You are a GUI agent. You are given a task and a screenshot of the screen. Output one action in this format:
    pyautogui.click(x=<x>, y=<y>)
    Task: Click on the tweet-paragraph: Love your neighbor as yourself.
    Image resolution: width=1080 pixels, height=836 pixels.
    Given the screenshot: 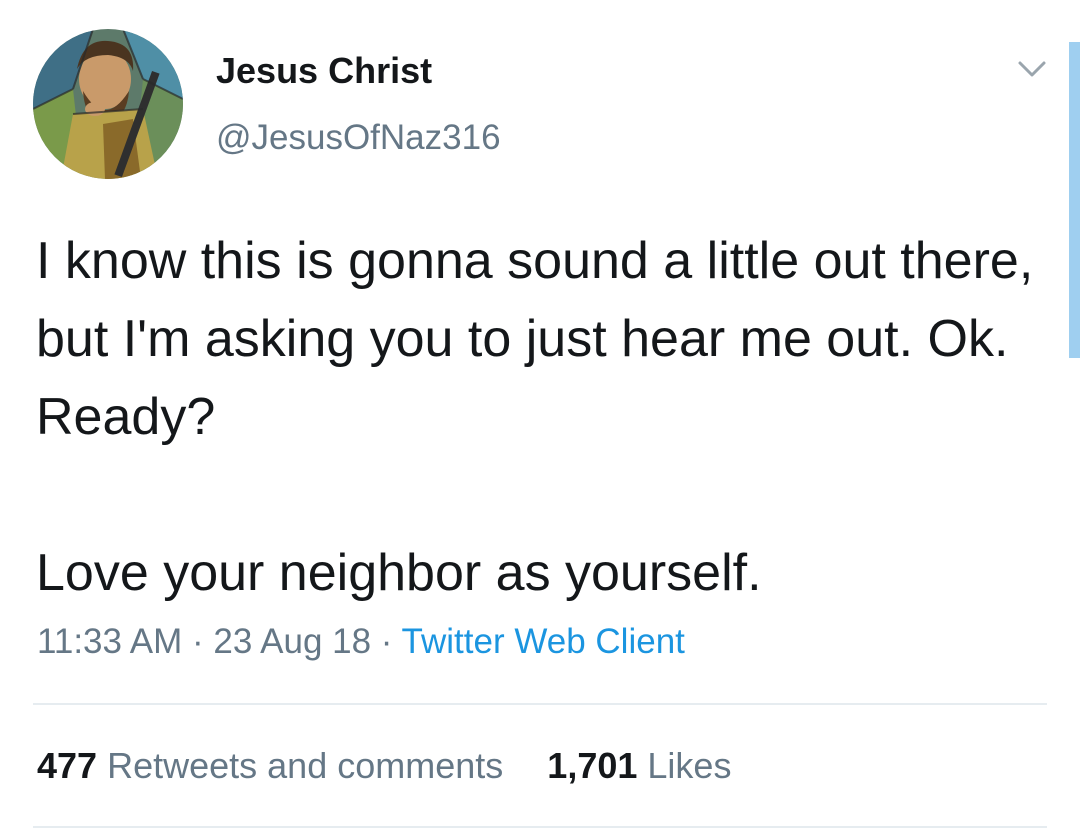 What is the action you would take?
    pyautogui.click(x=399, y=573)
    